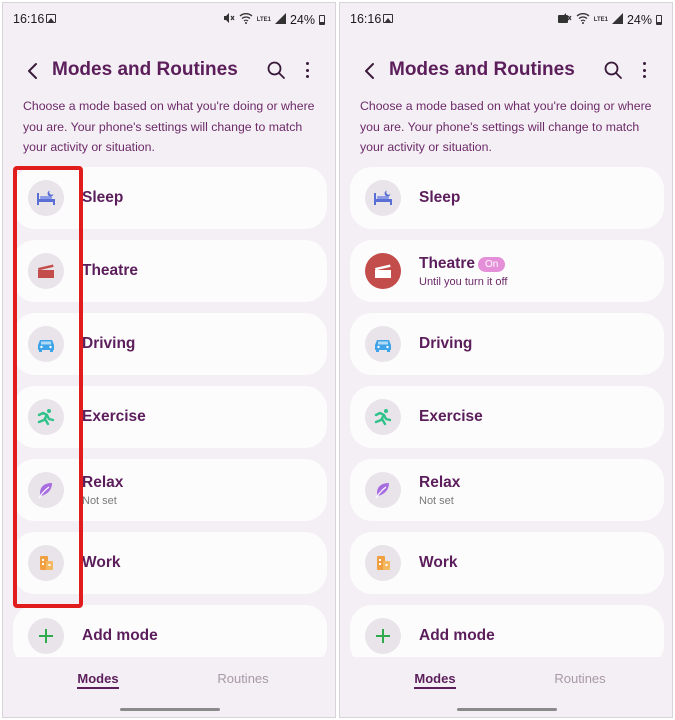 The width and height of the screenshot is (675, 720). I want to click on mode-card-driving: Driving, so click(507, 344).